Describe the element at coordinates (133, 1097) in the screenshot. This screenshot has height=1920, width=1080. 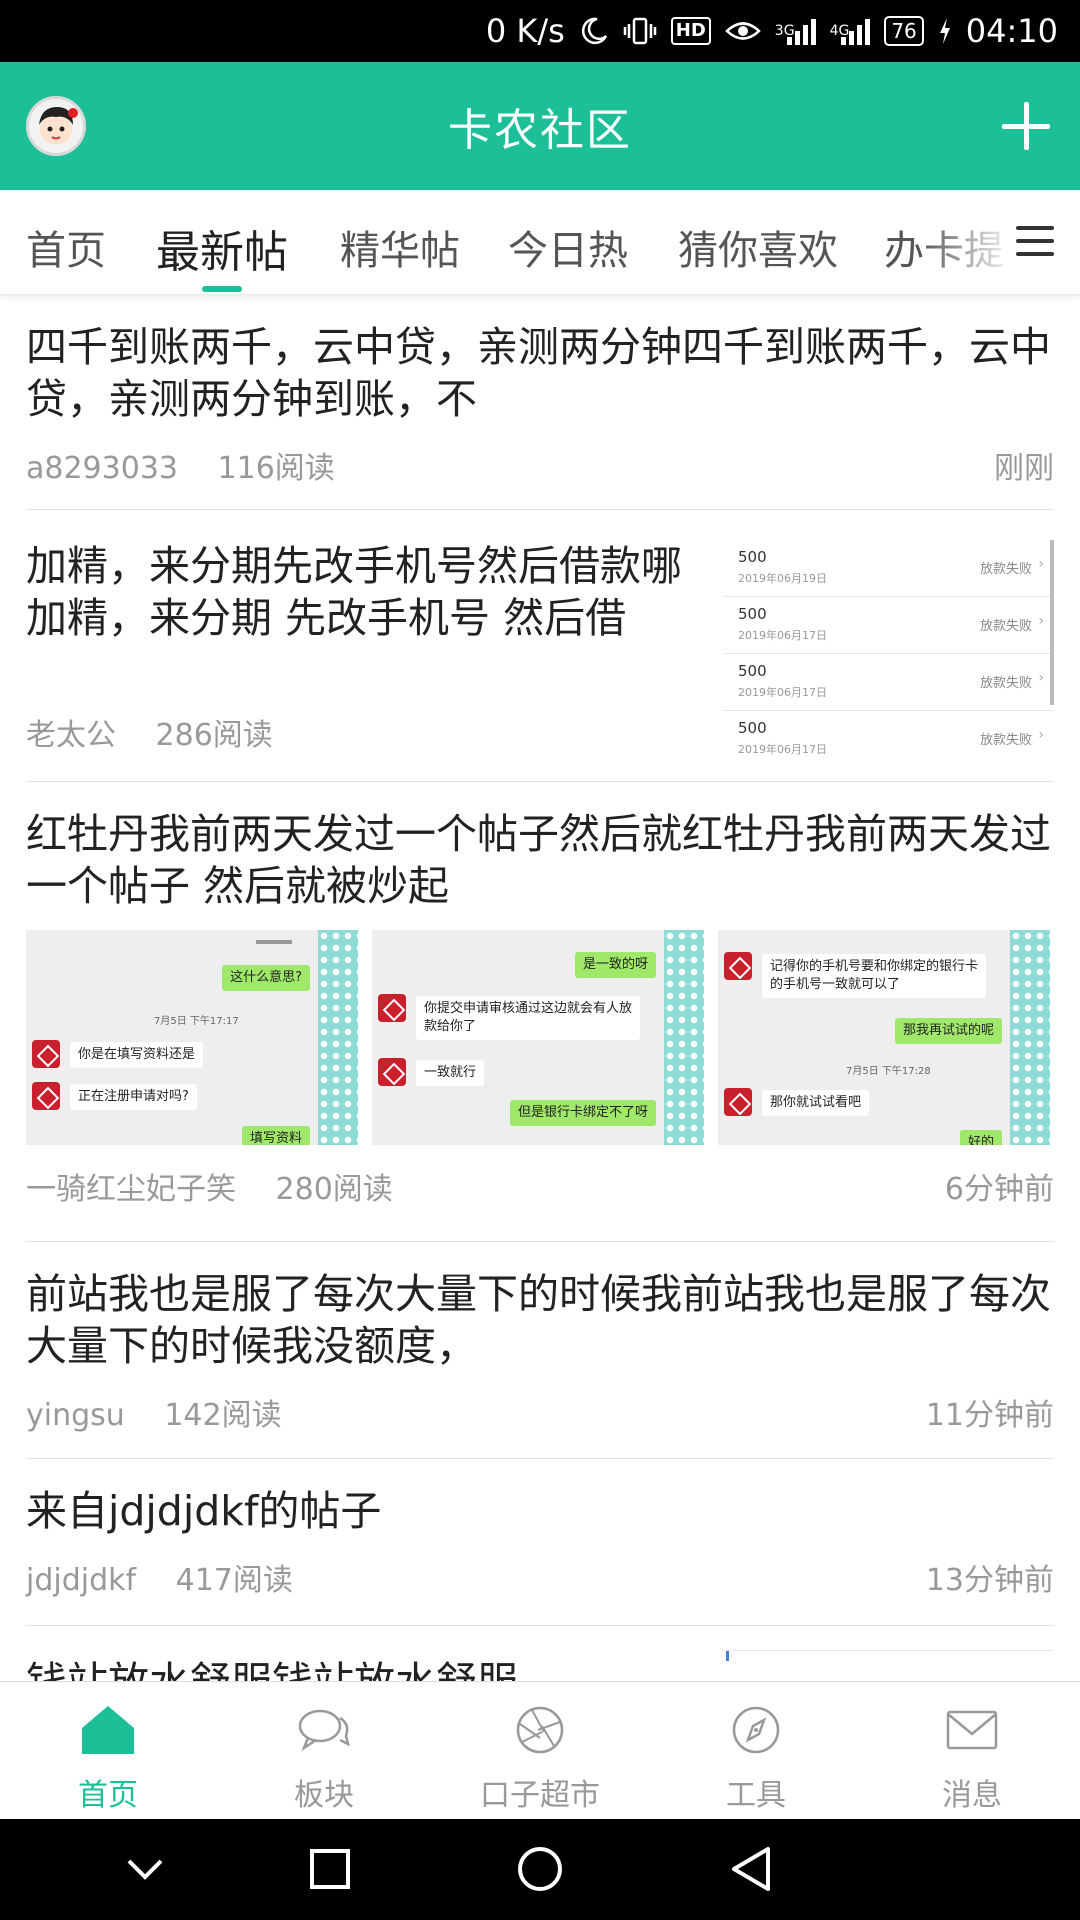
I see `chat-bubble: 正在注册申请对吗?` at that location.